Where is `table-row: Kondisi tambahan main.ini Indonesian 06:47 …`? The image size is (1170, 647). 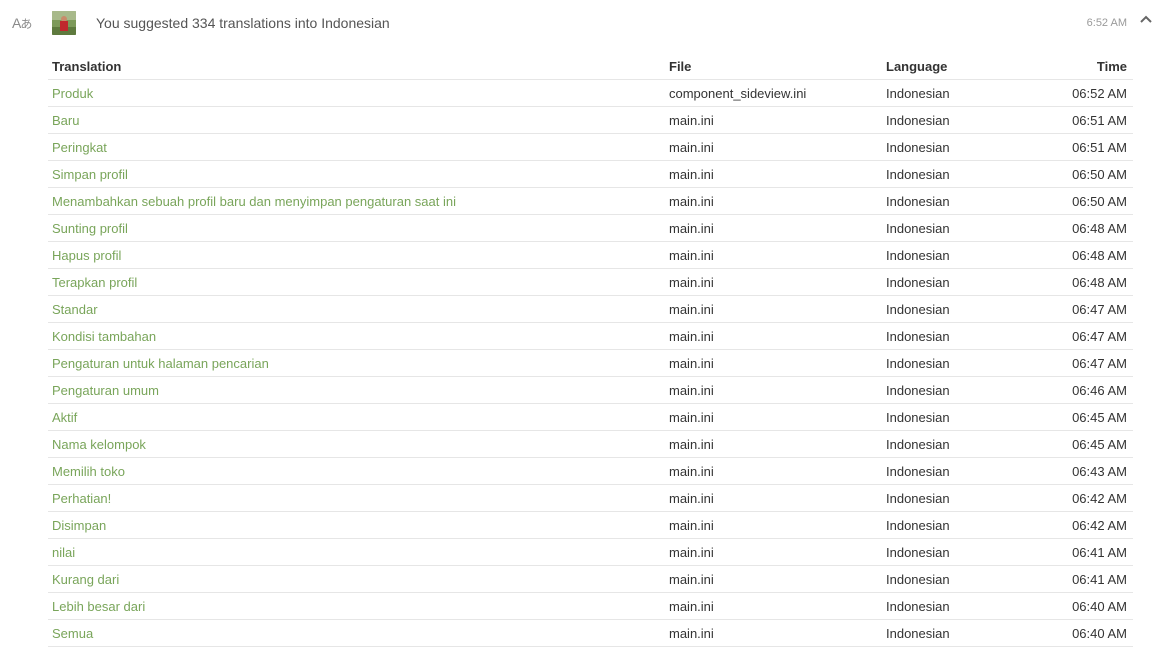 table-row: Kondisi tambahan main.ini Indonesian 06:47 … is located at coordinates (590, 336).